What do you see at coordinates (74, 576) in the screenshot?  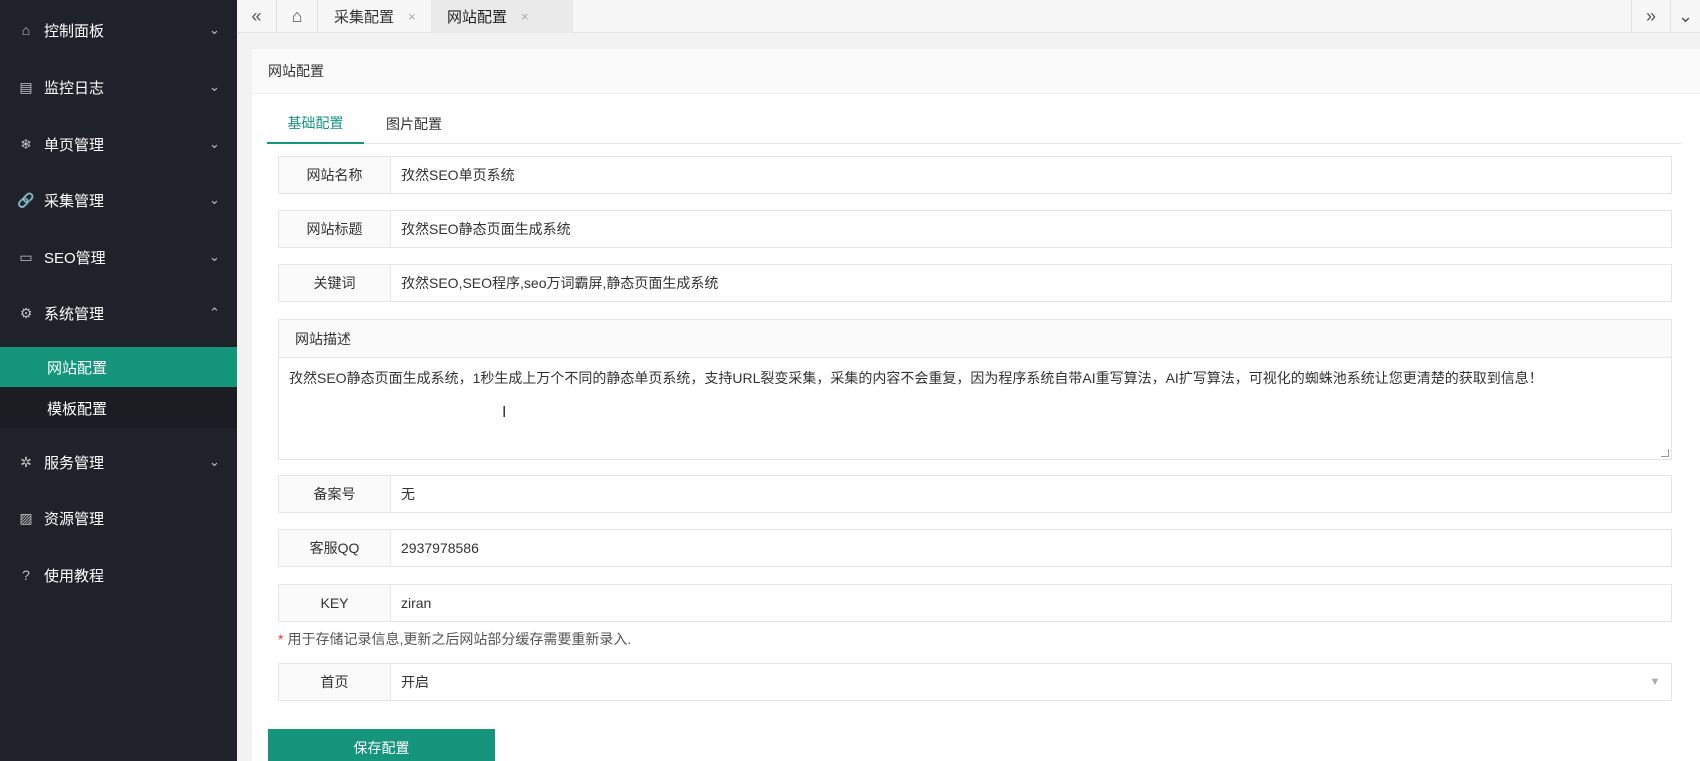 I see `sidebar-item-label: 使用教程` at bounding box center [74, 576].